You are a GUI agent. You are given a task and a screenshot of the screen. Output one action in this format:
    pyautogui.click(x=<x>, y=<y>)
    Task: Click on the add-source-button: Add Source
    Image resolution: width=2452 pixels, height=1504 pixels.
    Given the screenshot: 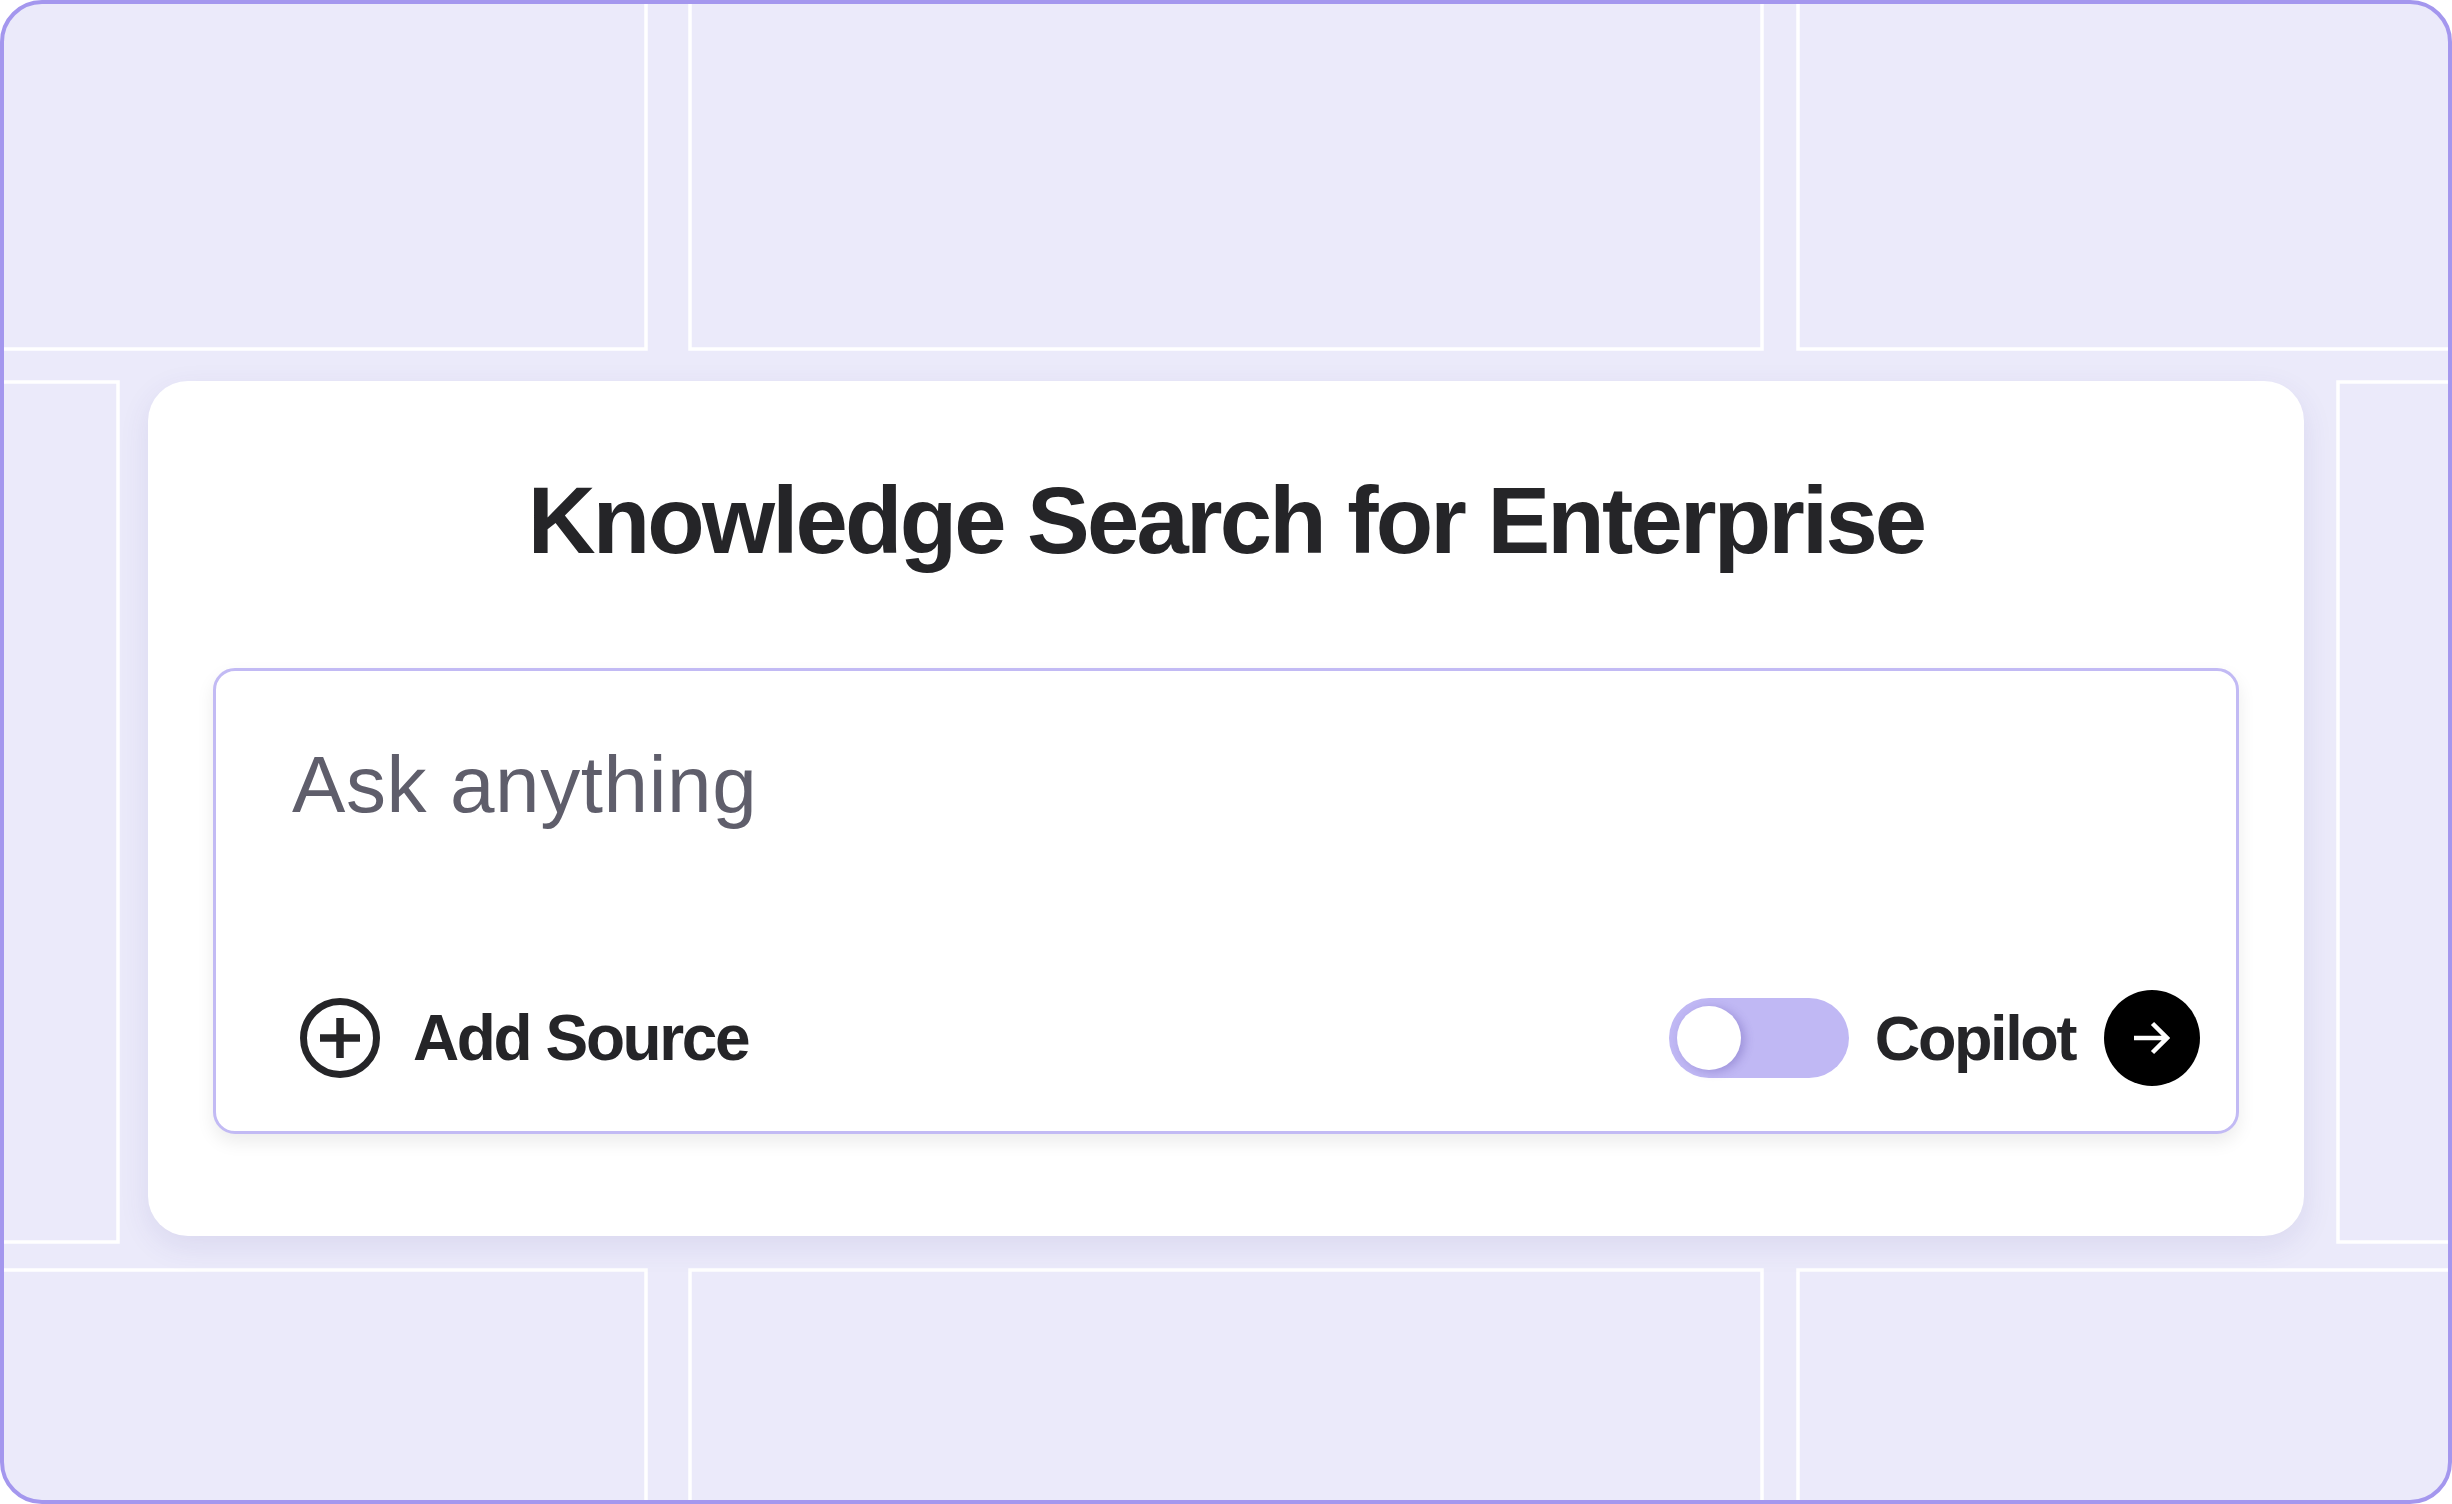 What is the action you would take?
    pyautogui.click(x=520, y=1038)
    